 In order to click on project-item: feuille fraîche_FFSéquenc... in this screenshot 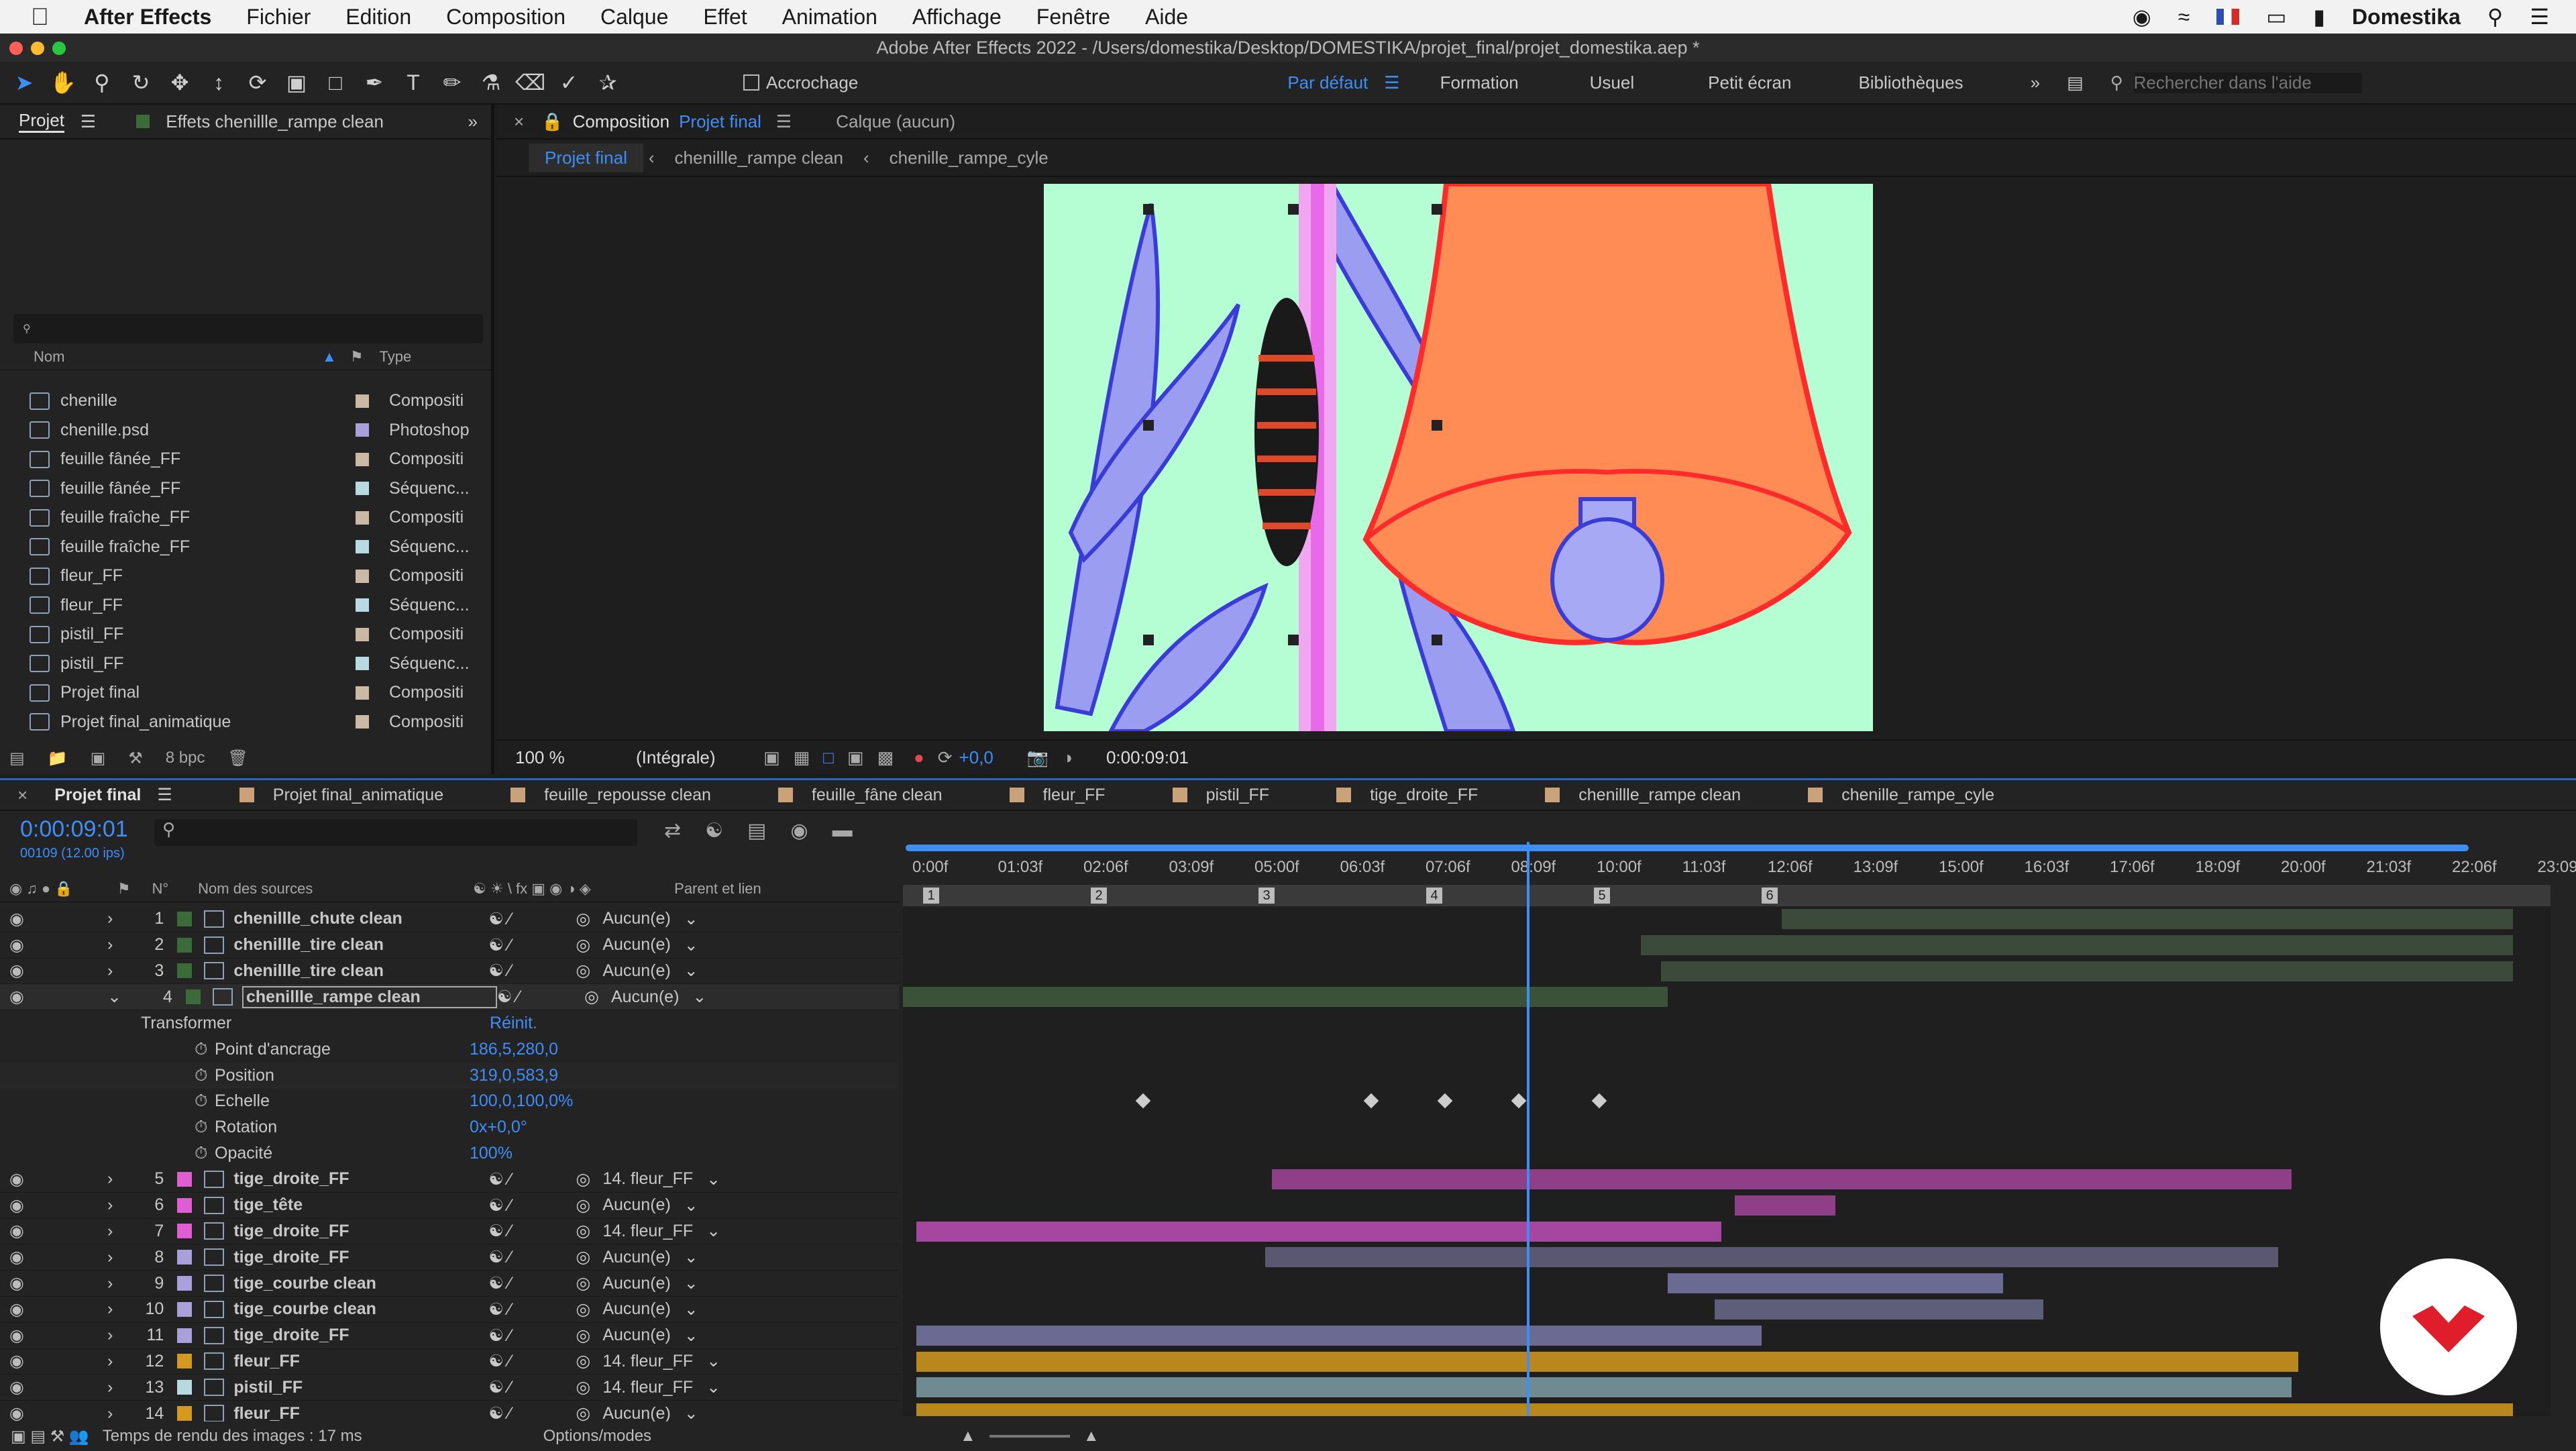, I will do `click(245, 547)`.